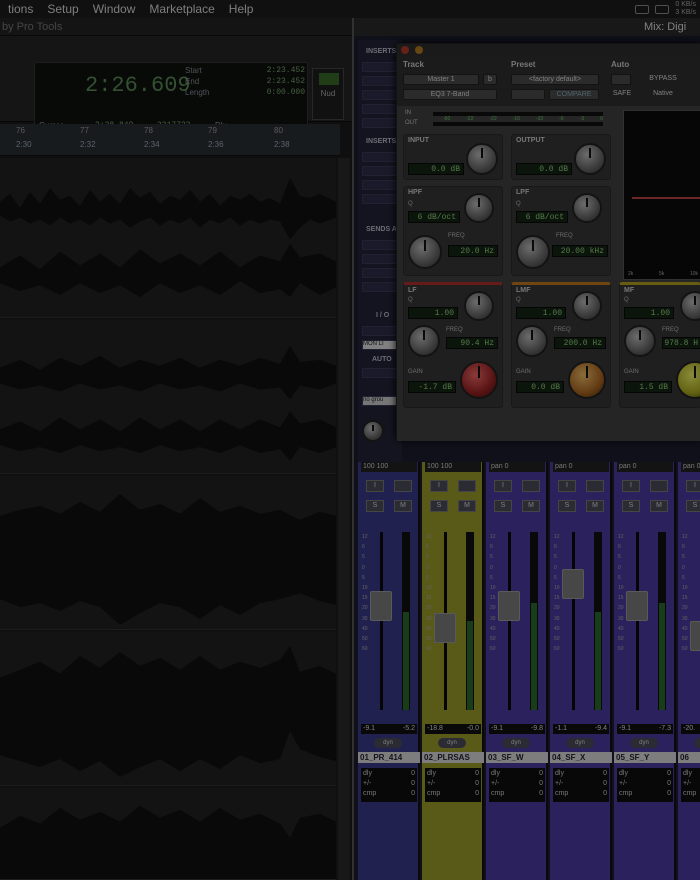  I want to click on lmf-gain-value: 0.0 dB, so click(540, 387).